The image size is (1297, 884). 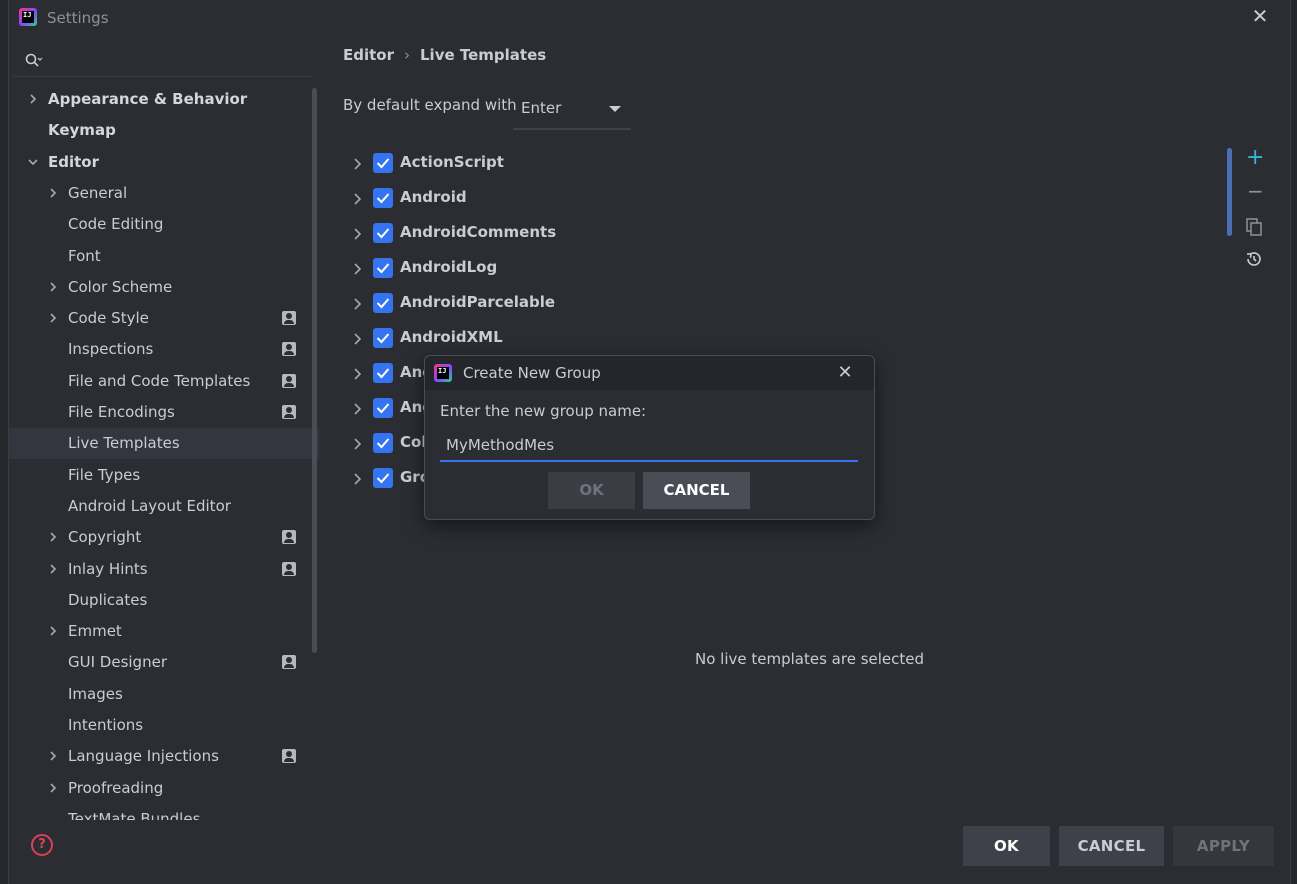 What do you see at coordinates (449, 267) in the screenshot?
I see `group-label: AndroidLog` at bounding box center [449, 267].